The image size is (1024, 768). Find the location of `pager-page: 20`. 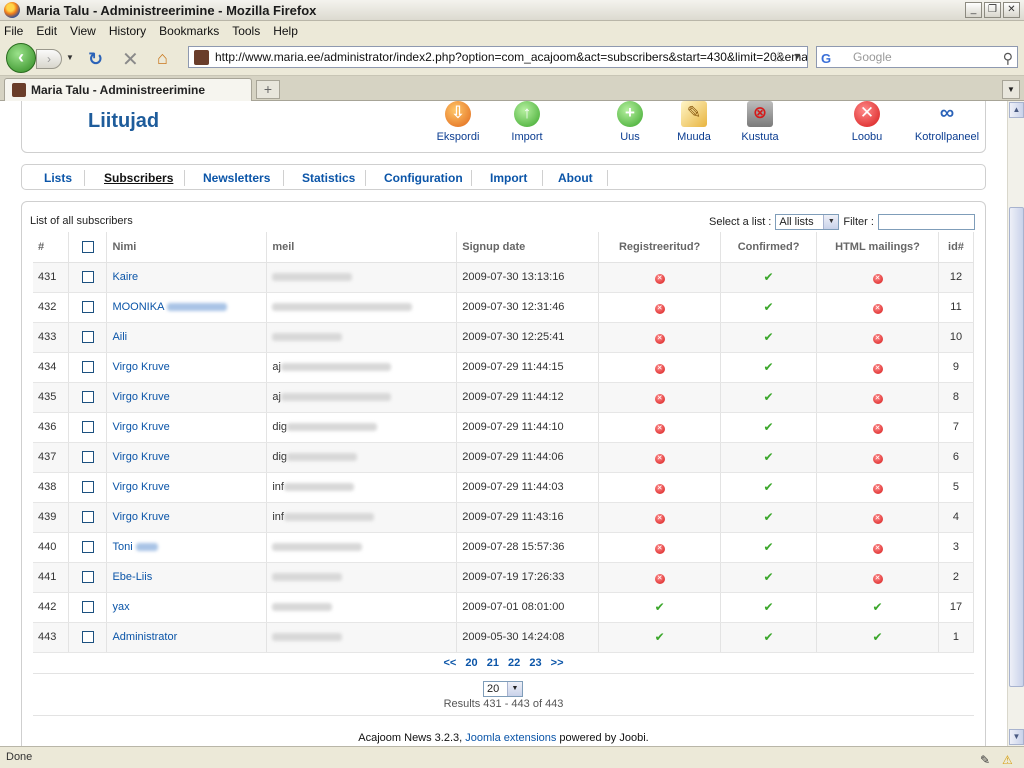

pager-page: 20 is located at coordinates (471, 663).